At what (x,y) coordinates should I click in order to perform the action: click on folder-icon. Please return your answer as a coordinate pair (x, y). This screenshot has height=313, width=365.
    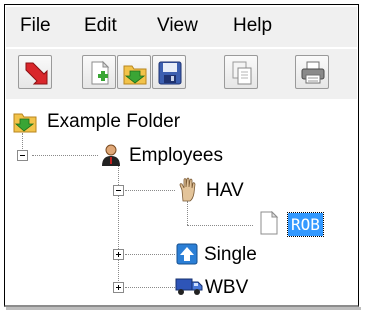
    Looking at the image, I should click on (25, 123).